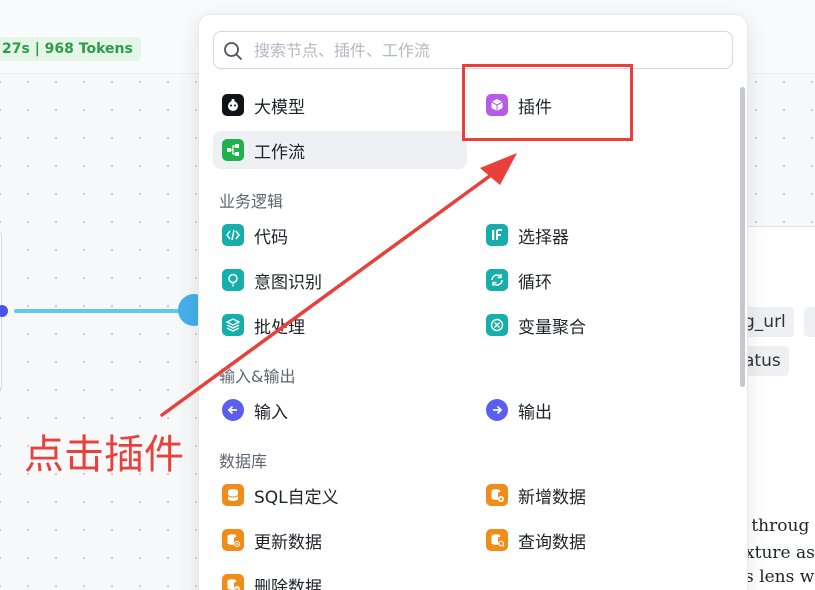 The image size is (815, 590). Describe the element at coordinates (604, 495) in the screenshot. I see `node-item-add-data: 新增数据` at that location.